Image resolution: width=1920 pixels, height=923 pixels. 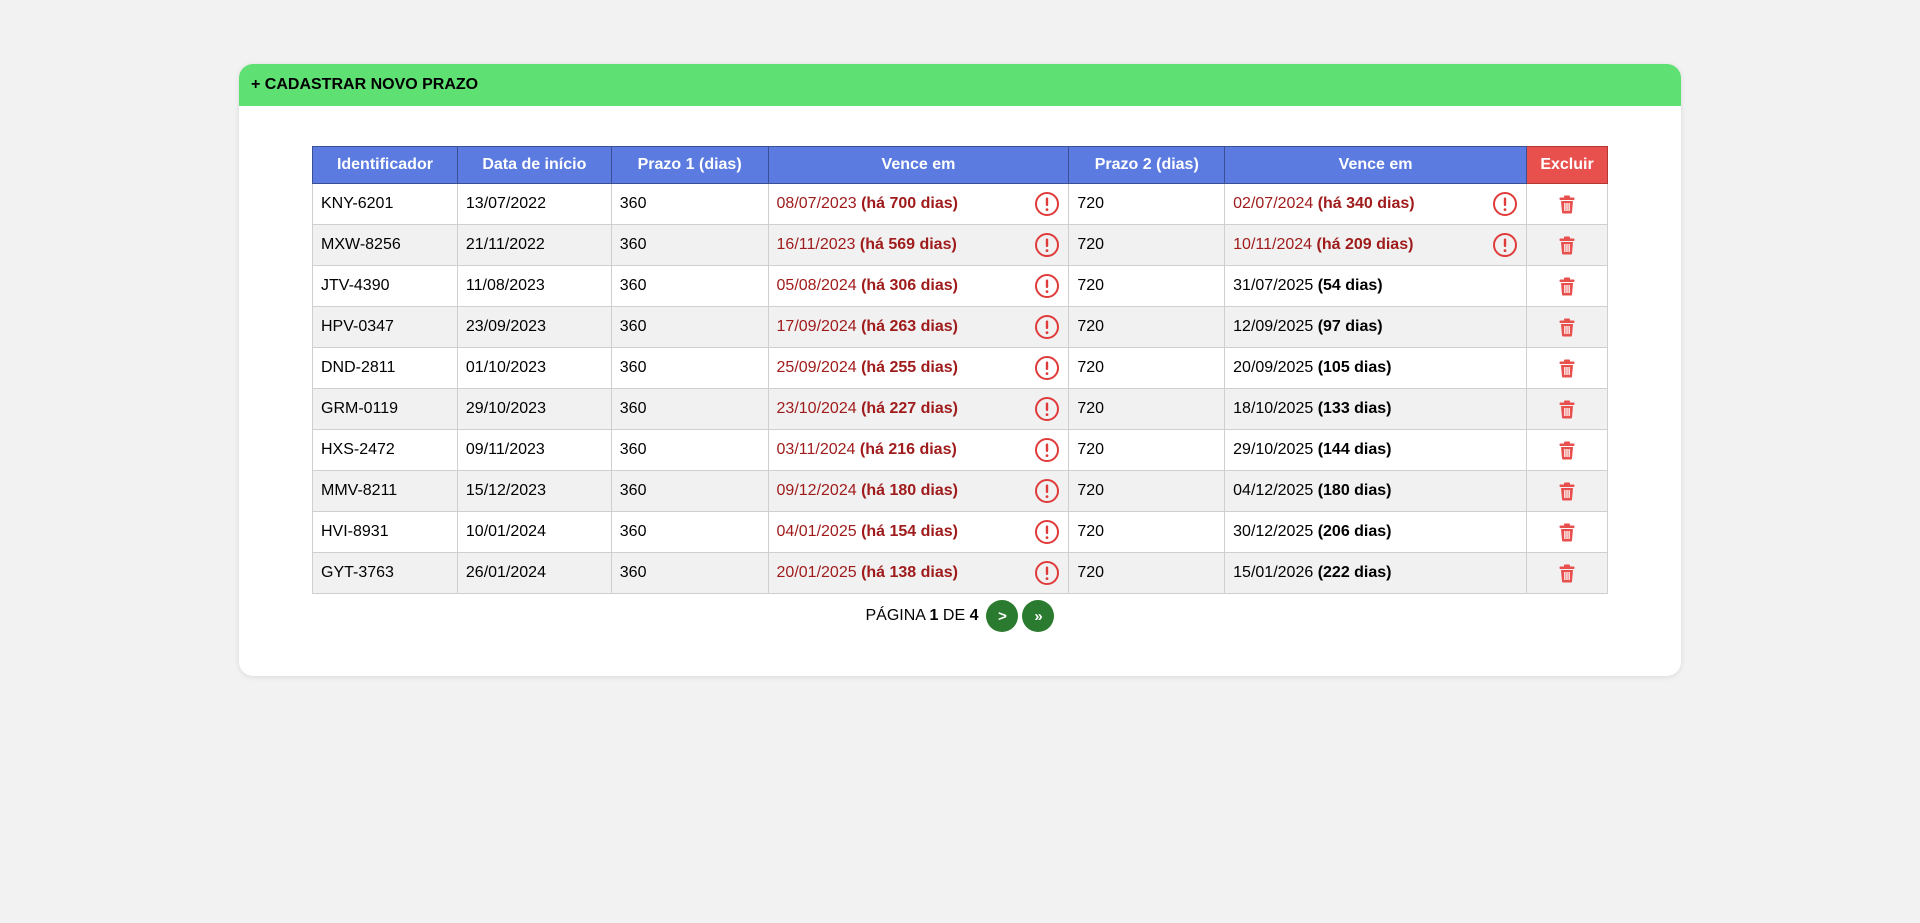 What do you see at coordinates (1273, 326) in the screenshot?
I see `due-date: 12/09/2025` at bounding box center [1273, 326].